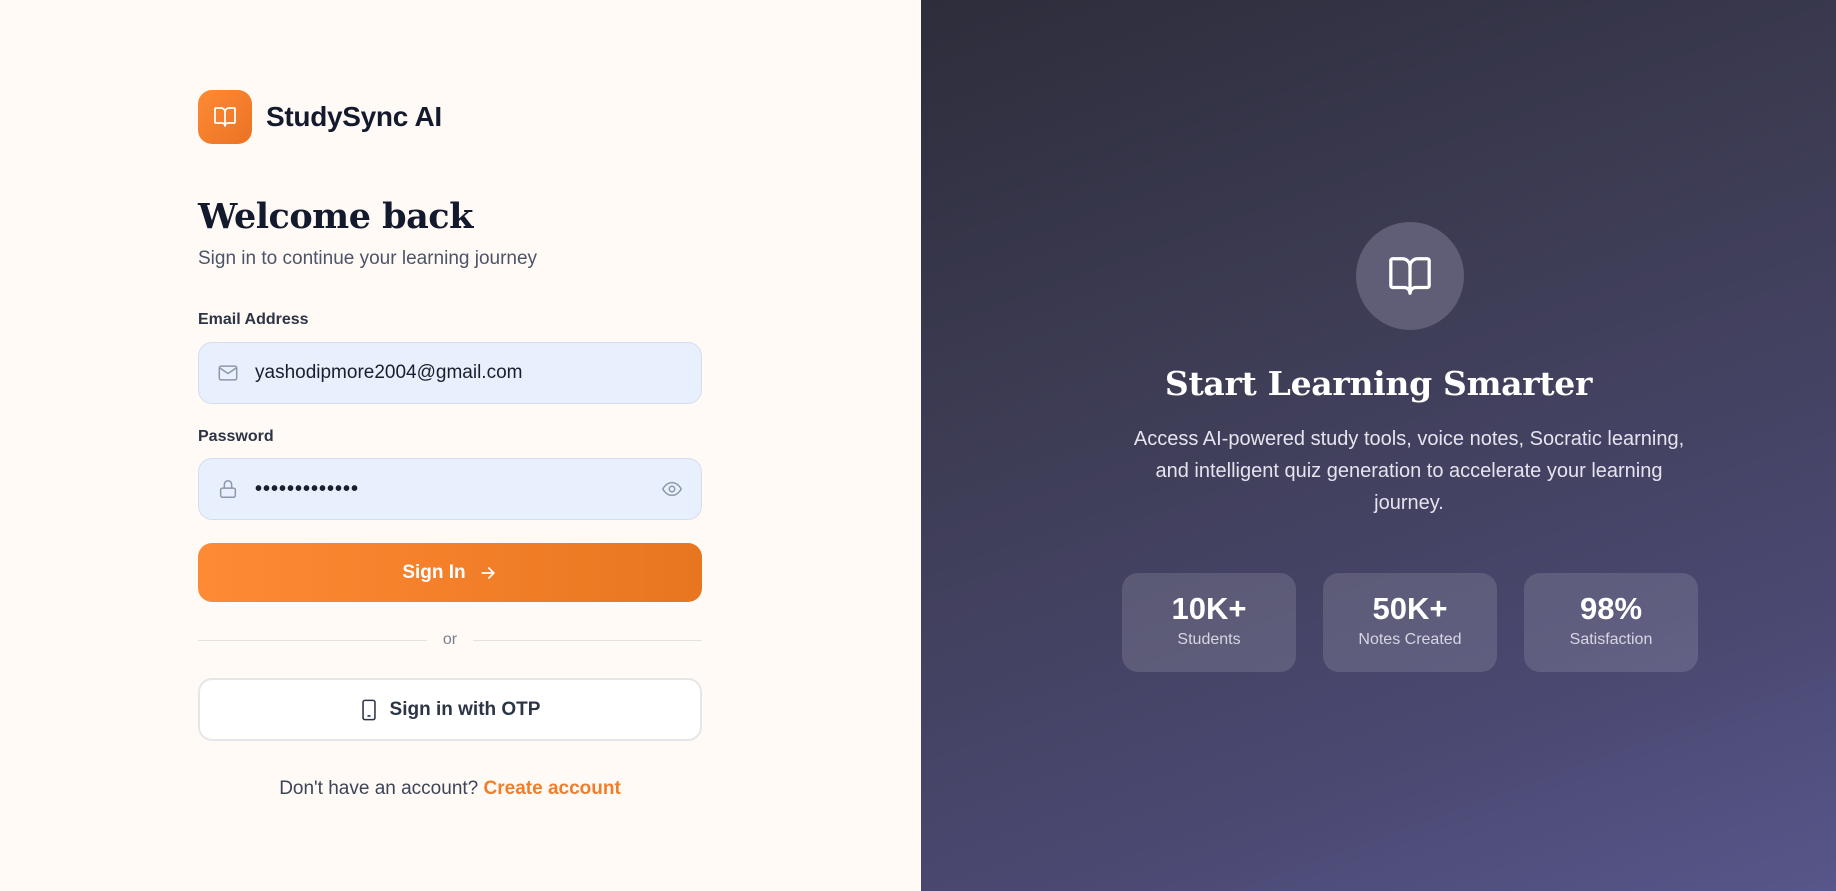 This screenshot has height=891, width=1836. Describe the element at coordinates (354, 116) in the screenshot. I see `brand-name: StudySync AI` at that location.